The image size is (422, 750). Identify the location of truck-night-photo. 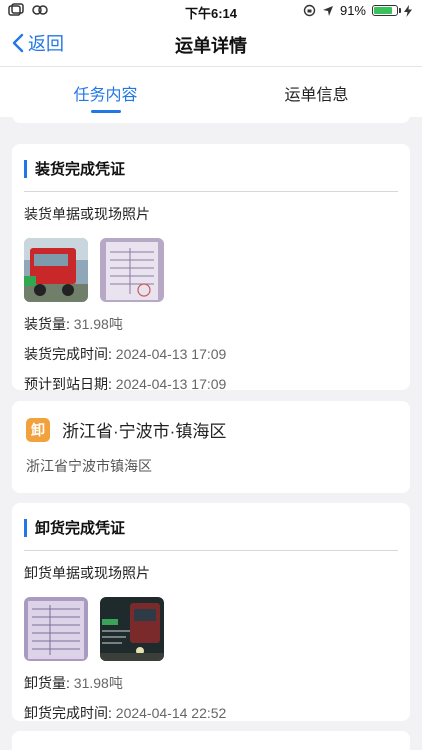
(132, 629).